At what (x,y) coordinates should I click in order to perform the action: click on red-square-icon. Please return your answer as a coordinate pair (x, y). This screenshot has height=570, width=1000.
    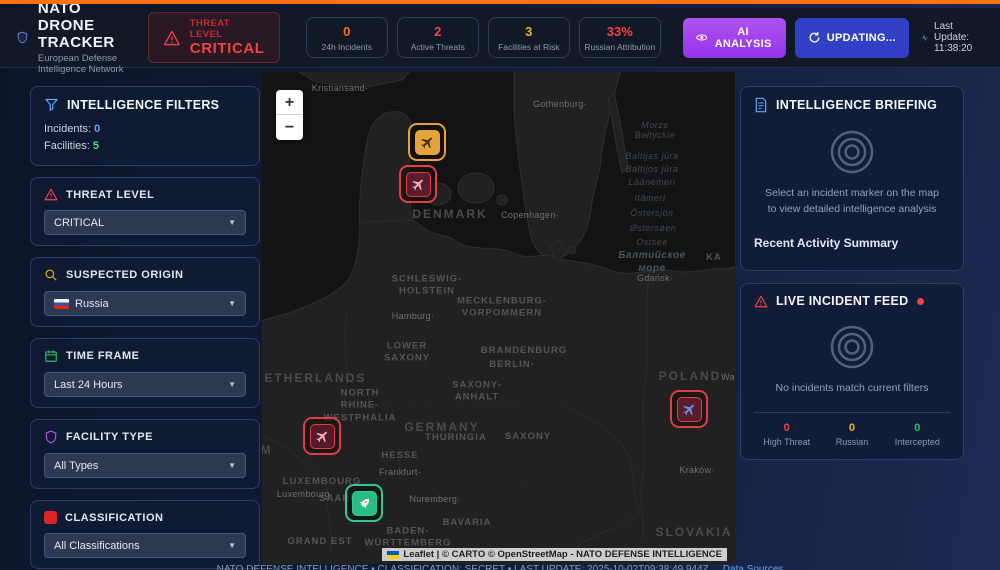
    Looking at the image, I should click on (50, 518).